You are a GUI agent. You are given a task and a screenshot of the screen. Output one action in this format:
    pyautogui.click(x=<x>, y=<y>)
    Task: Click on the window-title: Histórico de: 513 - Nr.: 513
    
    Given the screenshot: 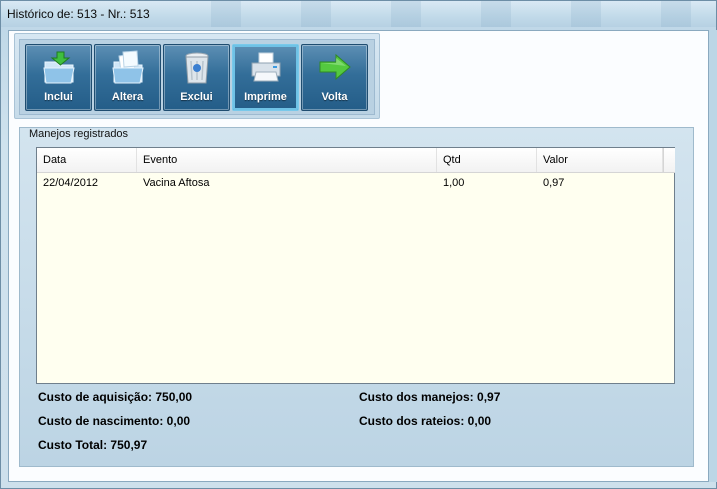 What is the action you would take?
    pyautogui.click(x=78, y=14)
    